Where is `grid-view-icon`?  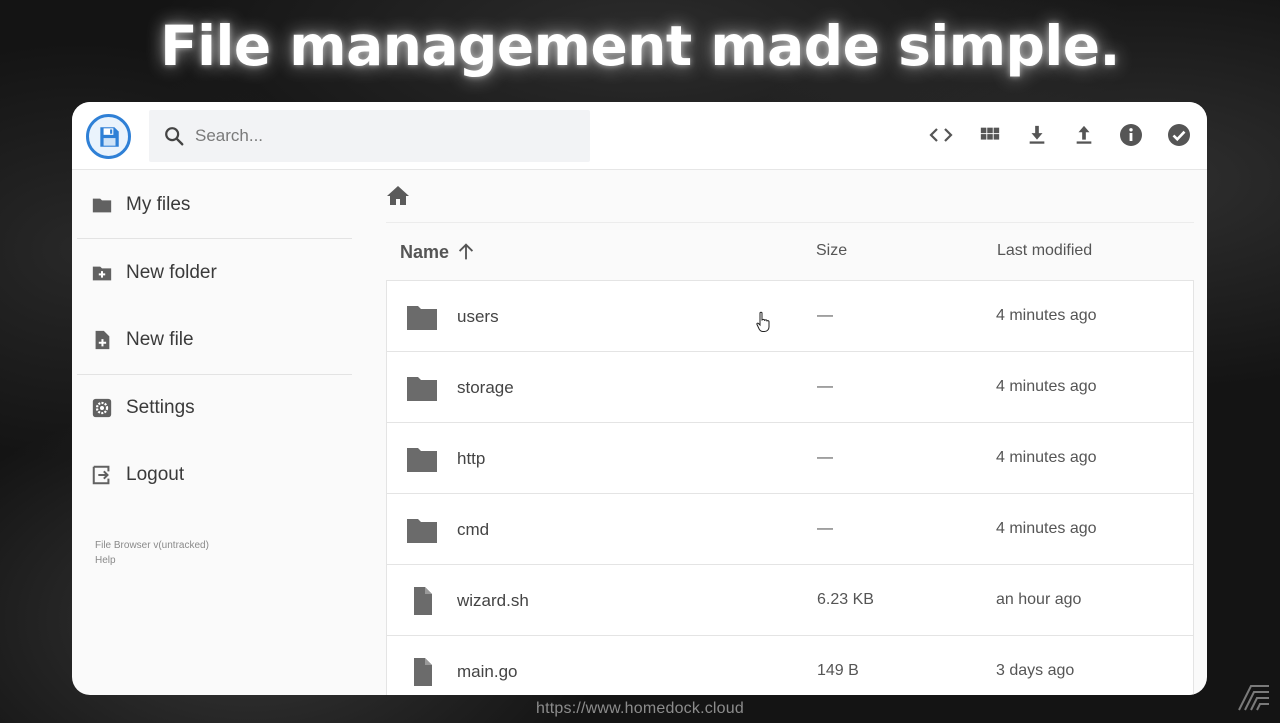
grid-view-icon is located at coordinates (990, 135).